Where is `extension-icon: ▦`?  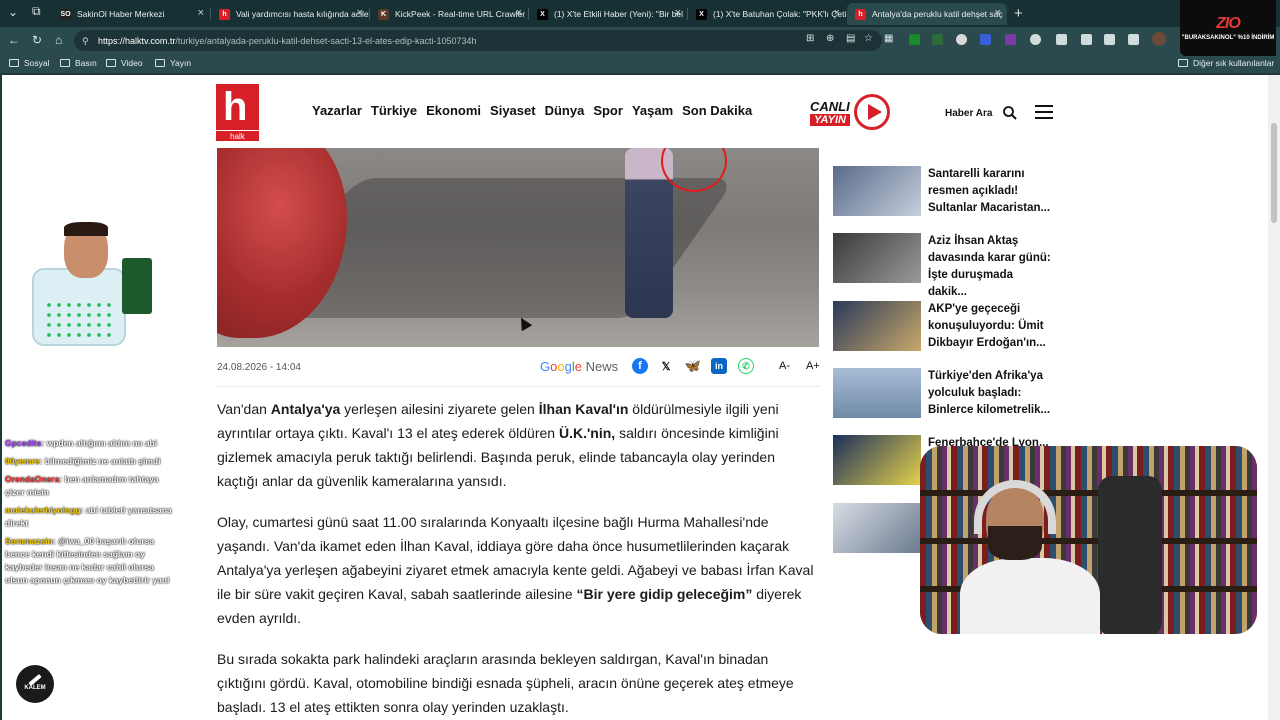
extension-icon: ▦ is located at coordinates (888, 38).